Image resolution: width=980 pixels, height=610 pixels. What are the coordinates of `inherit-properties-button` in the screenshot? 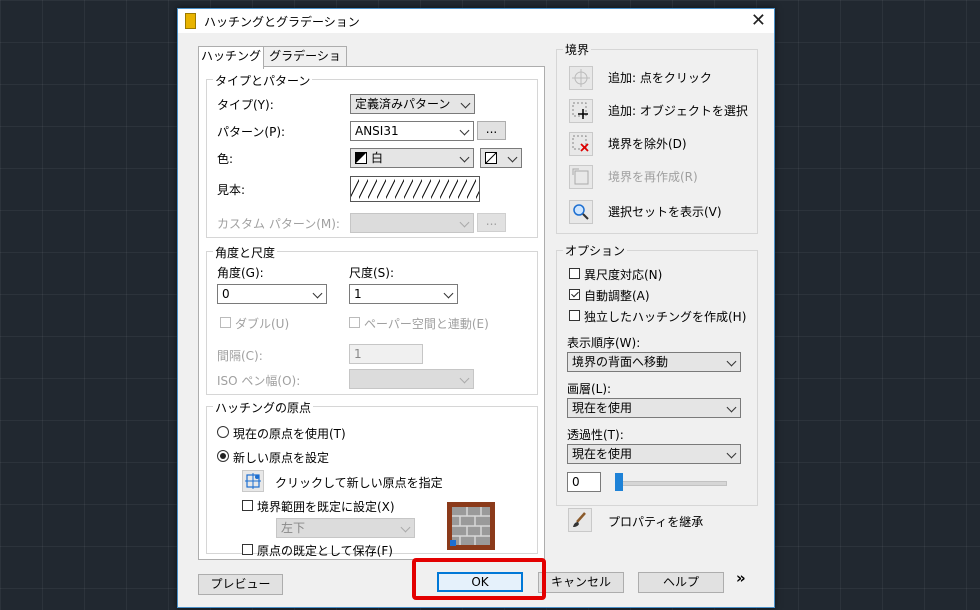 It's located at (580, 520).